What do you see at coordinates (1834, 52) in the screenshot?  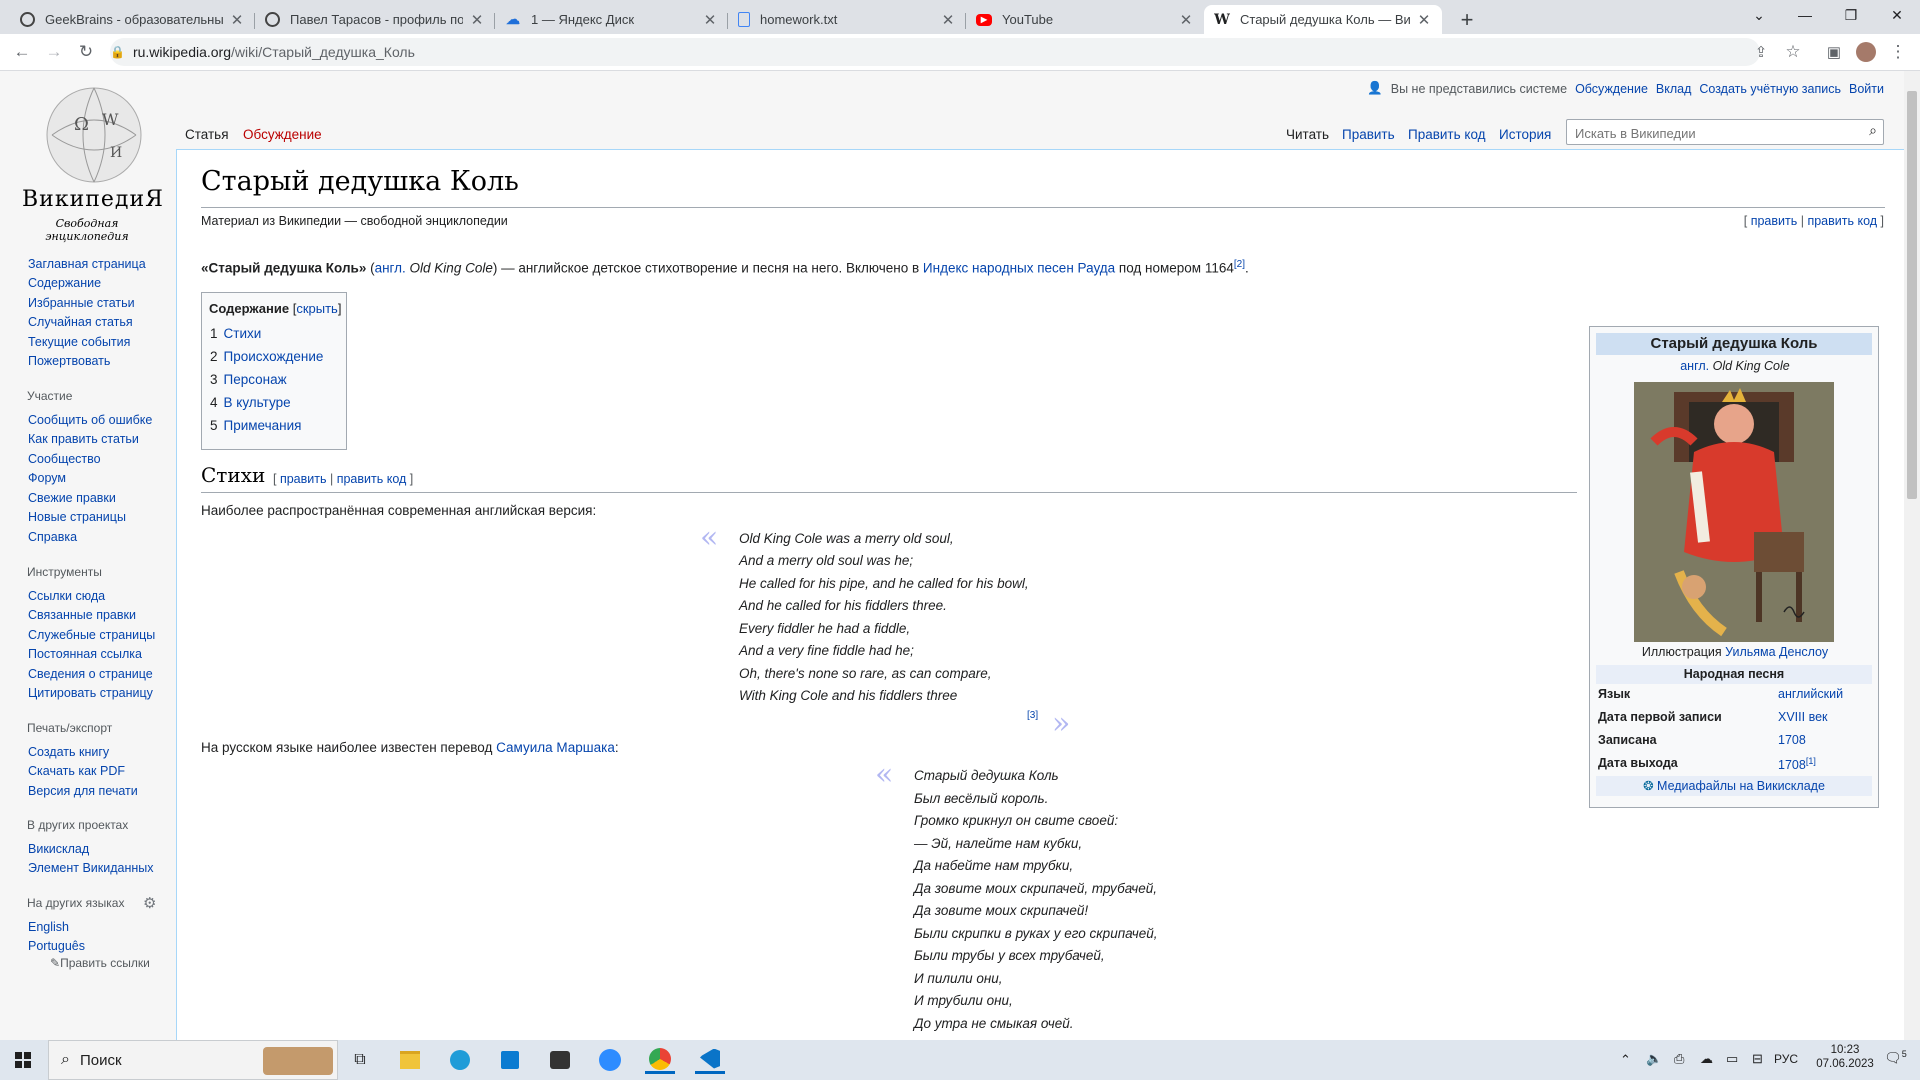 I see `side-panel-icon: ▣` at bounding box center [1834, 52].